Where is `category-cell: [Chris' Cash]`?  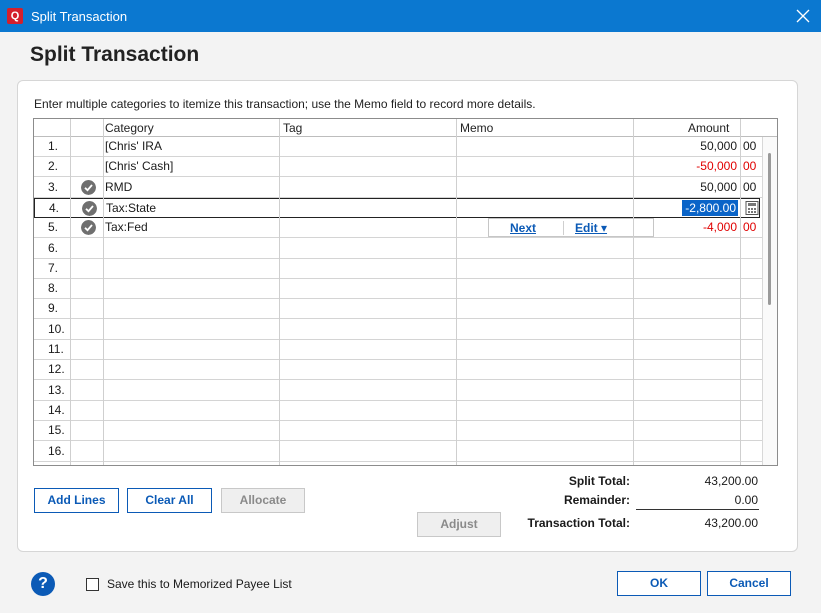
category-cell: [Chris' Cash] is located at coordinates (192, 166).